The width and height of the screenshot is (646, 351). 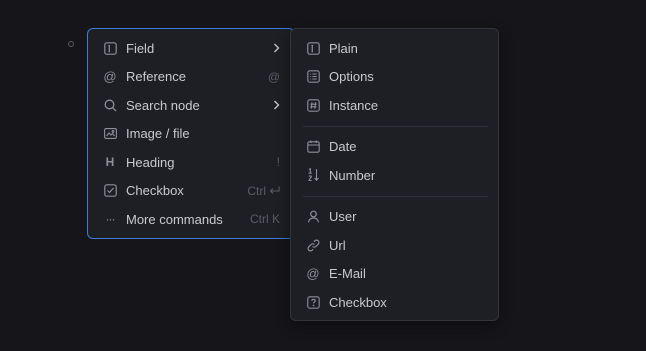 I want to click on submenu-item-label: Options, so click(x=351, y=77).